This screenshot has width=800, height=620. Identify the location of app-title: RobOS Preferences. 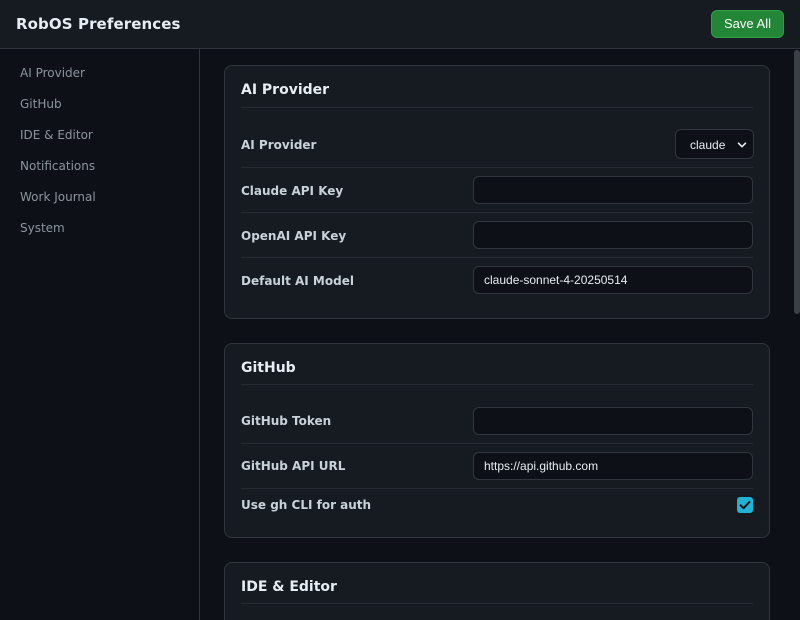
(98, 24).